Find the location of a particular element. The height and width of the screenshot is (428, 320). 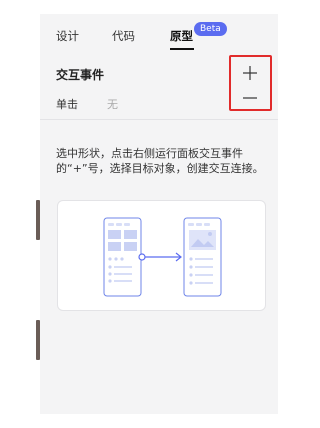

plus-icon is located at coordinates (250, 73).